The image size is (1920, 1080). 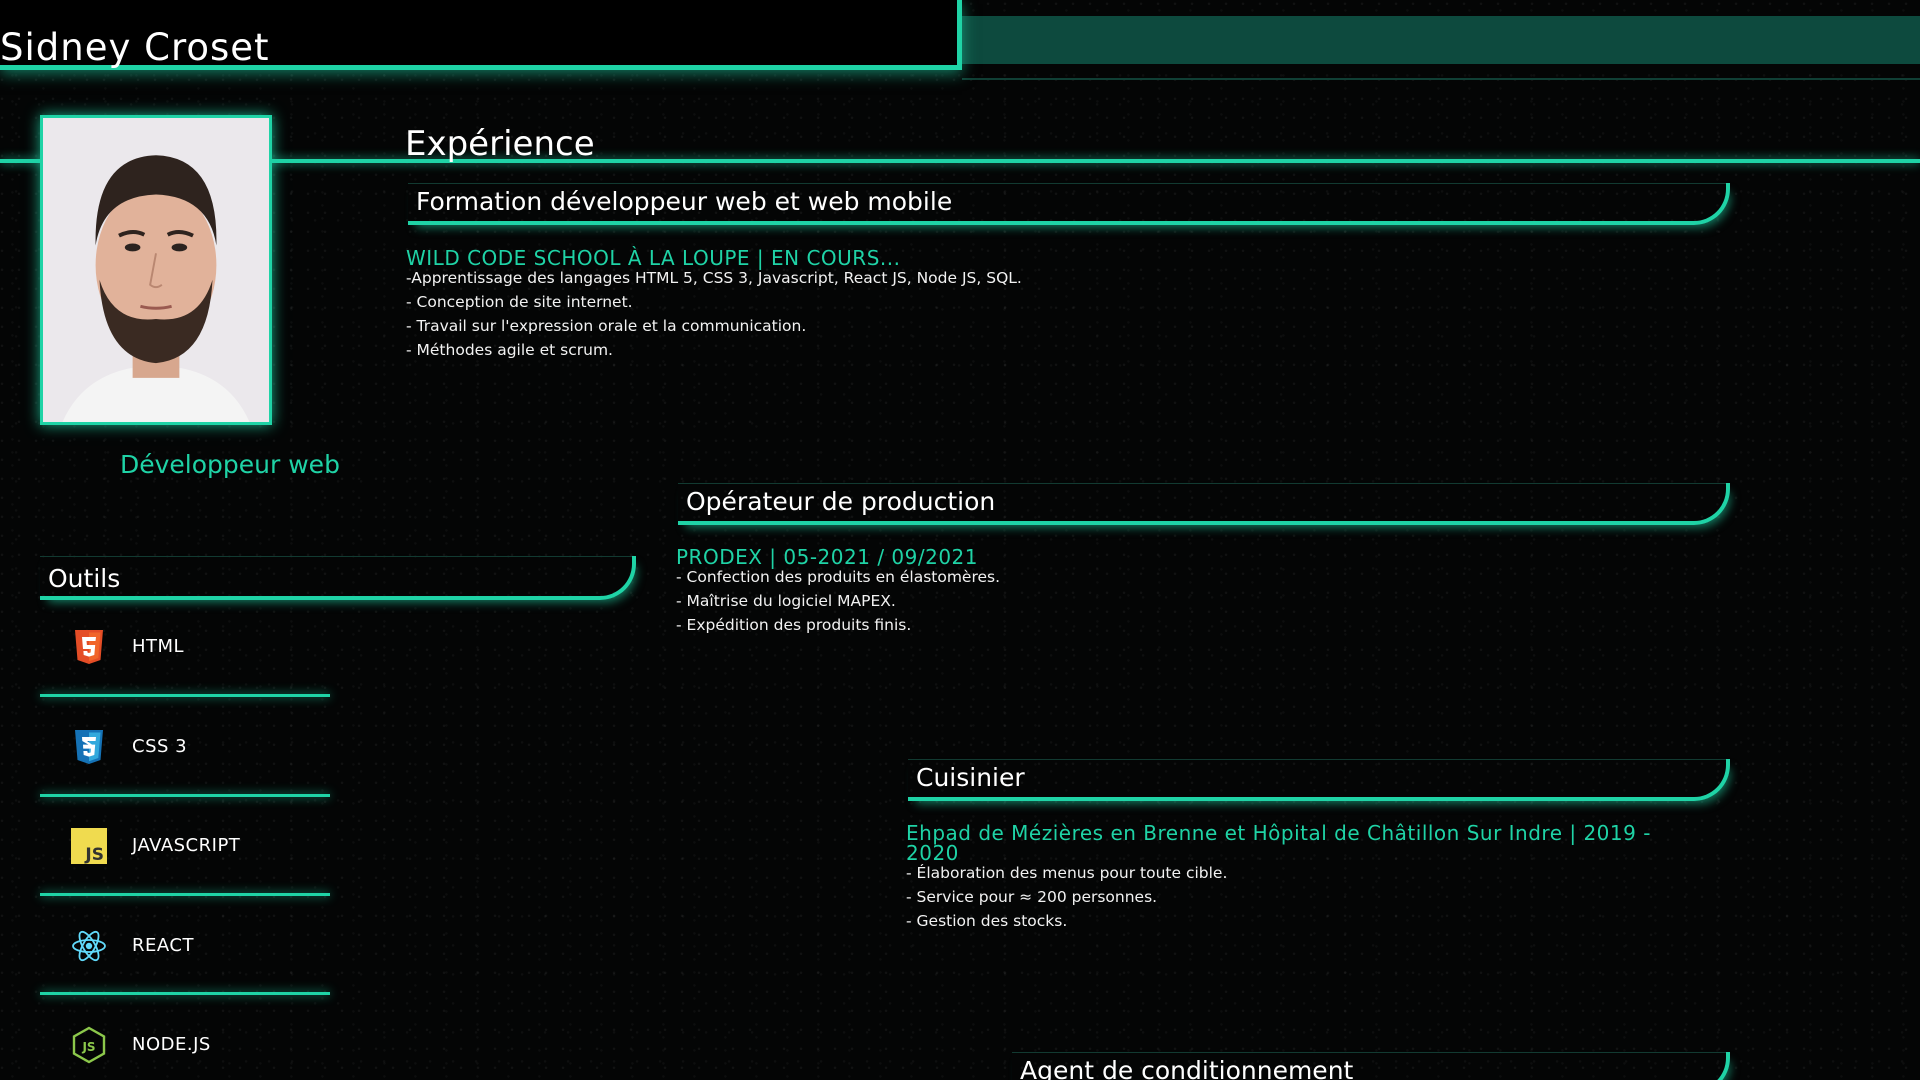 I want to click on job-title: Développeur web, so click(x=230, y=464).